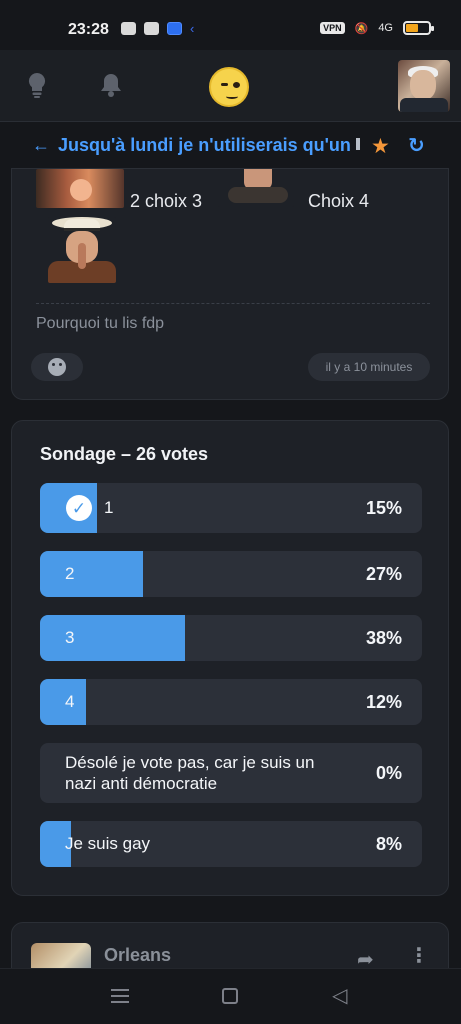 The height and width of the screenshot is (1024, 461). What do you see at coordinates (339, 201) in the screenshot?
I see `post-text-choice-4: Choix 4` at bounding box center [339, 201].